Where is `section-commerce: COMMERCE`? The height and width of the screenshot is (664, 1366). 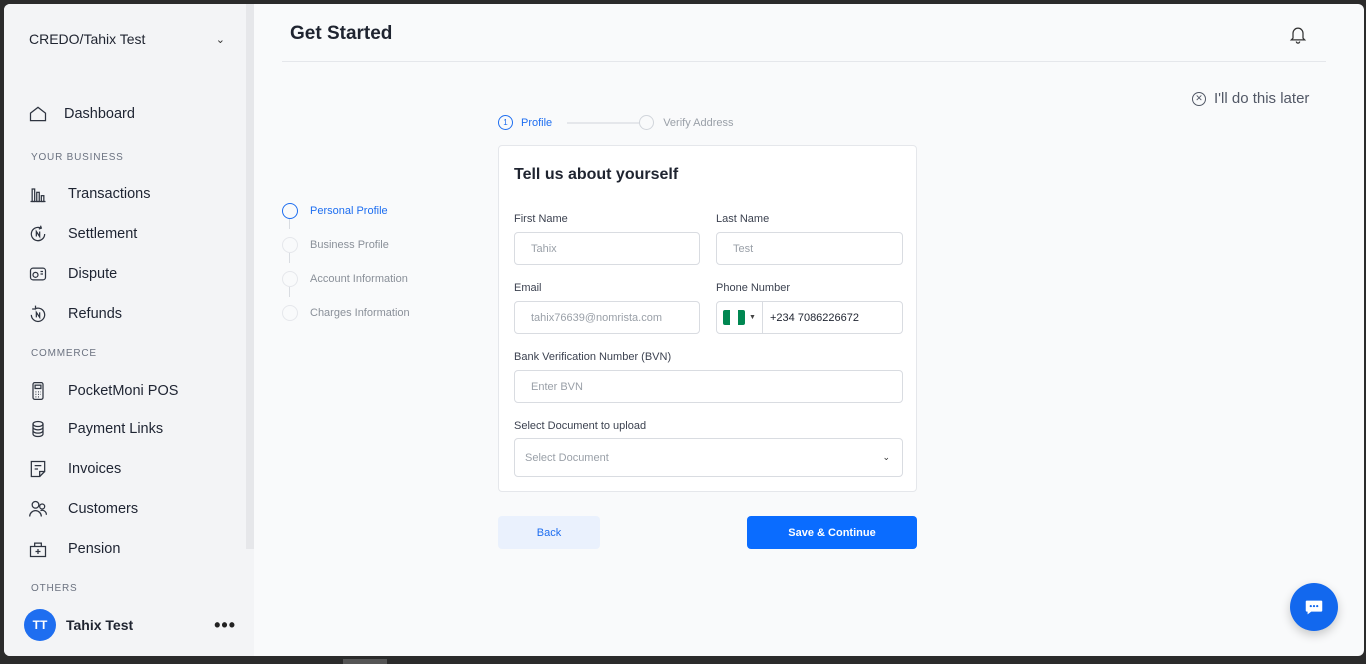 section-commerce: COMMERCE is located at coordinates (64, 353).